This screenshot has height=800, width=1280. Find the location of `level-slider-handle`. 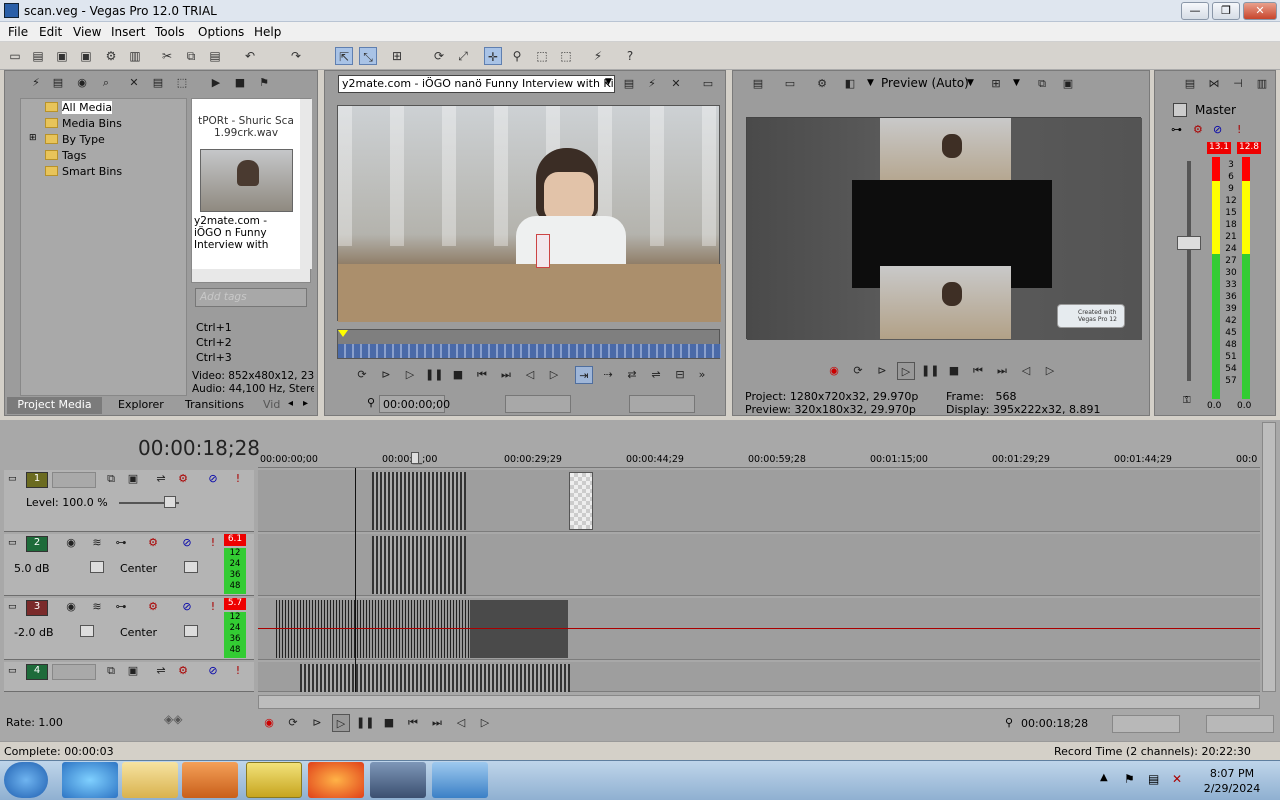

level-slider-handle is located at coordinates (170, 502).